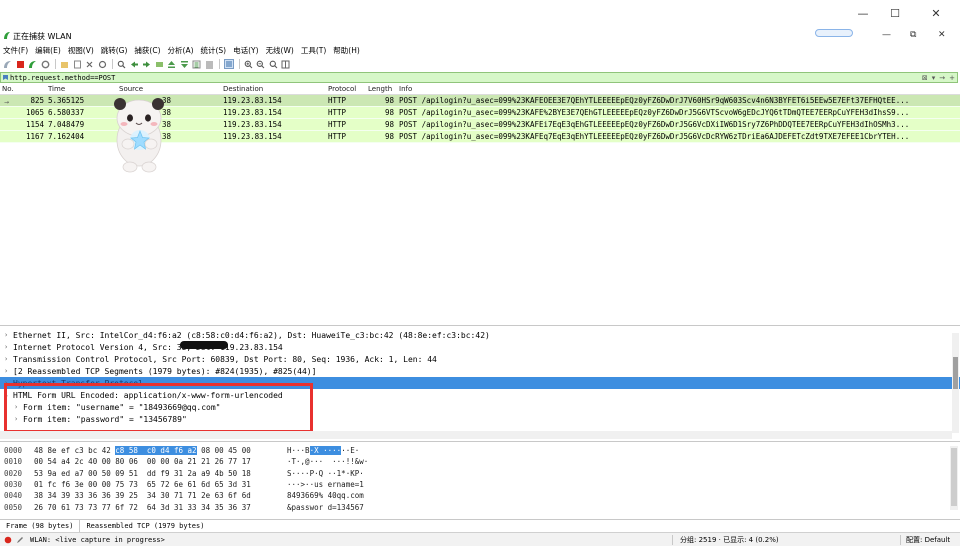 The image size is (960, 553). What do you see at coordinates (196, 64) in the screenshot?
I see `autoscroll-icon` at bounding box center [196, 64].